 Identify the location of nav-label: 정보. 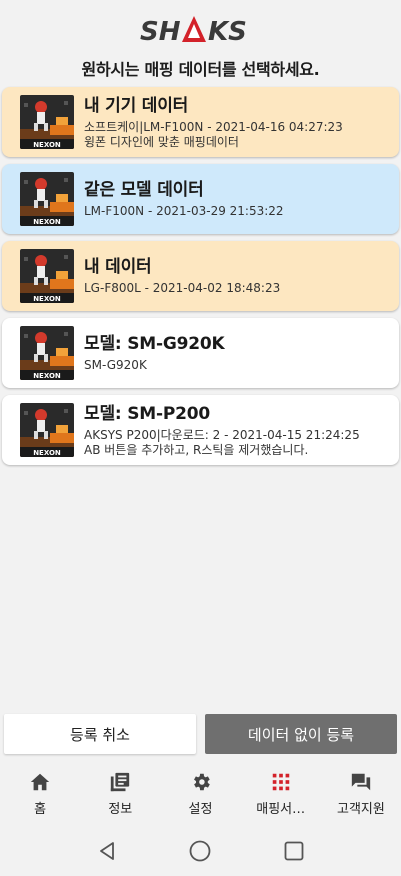
(120, 809).